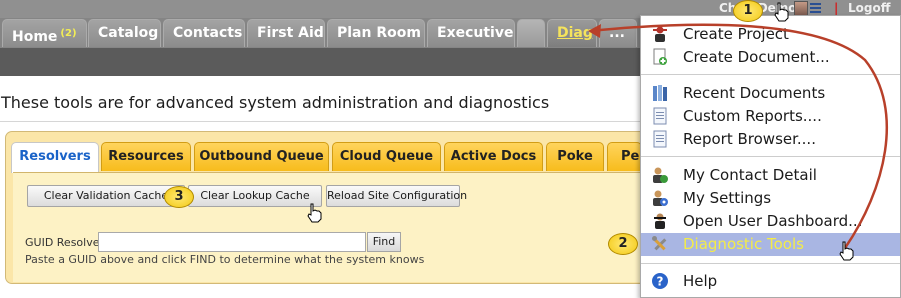 The width and height of the screenshot is (901, 298). What do you see at coordinates (623, 244) in the screenshot?
I see `callout-badge: 2` at bounding box center [623, 244].